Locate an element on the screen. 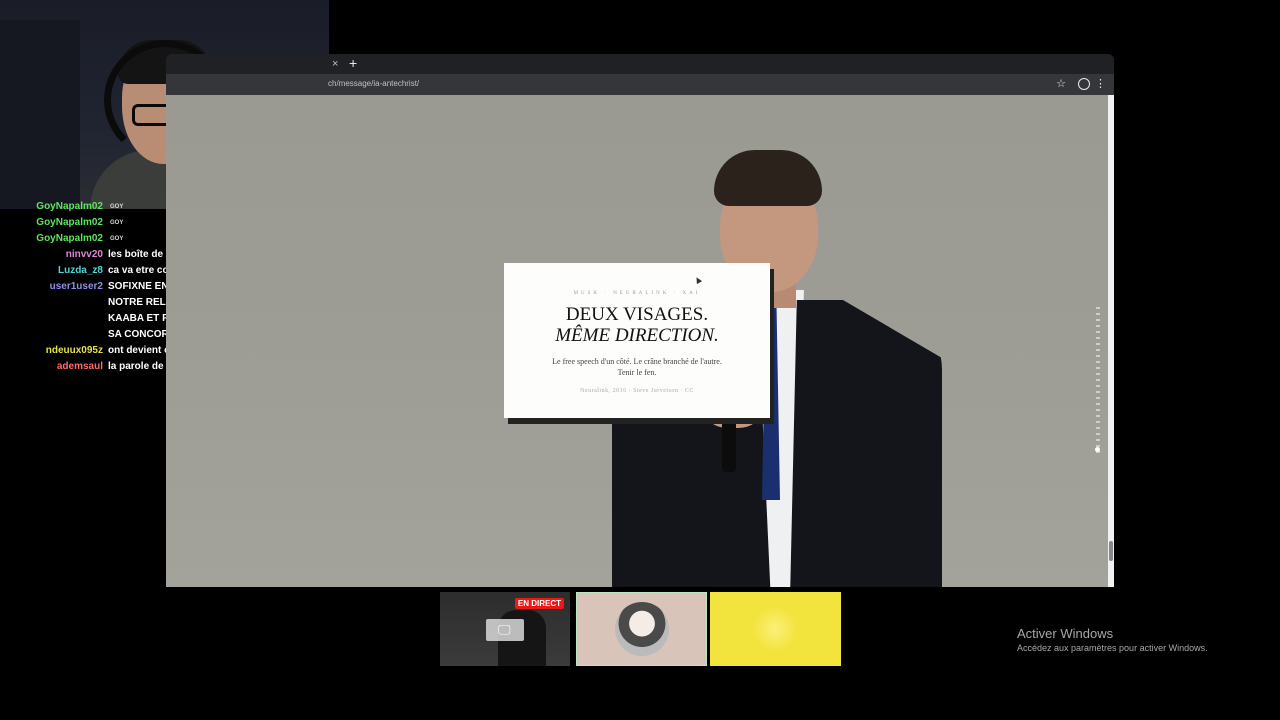 This screenshot has height=720, width=1280. chat-username: ndeuux095z is located at coordinates (74, 351).